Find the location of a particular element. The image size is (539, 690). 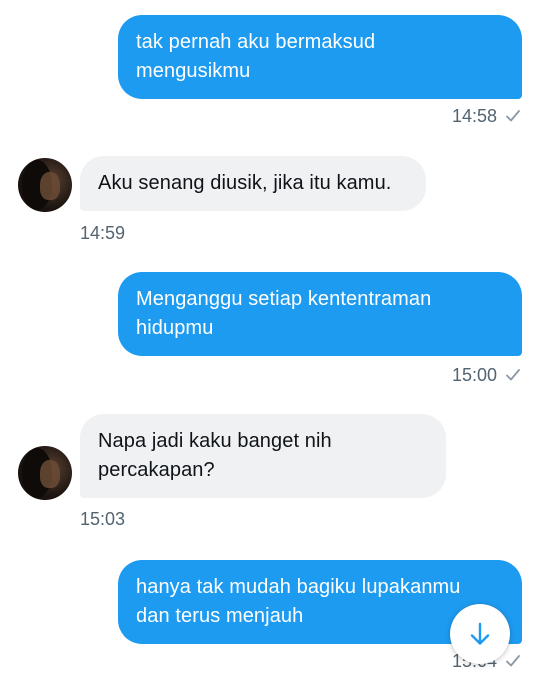

message-bubble-outgoing: tak pernah aku bermaksud mengusikmu is located at coordinates (320, 57).